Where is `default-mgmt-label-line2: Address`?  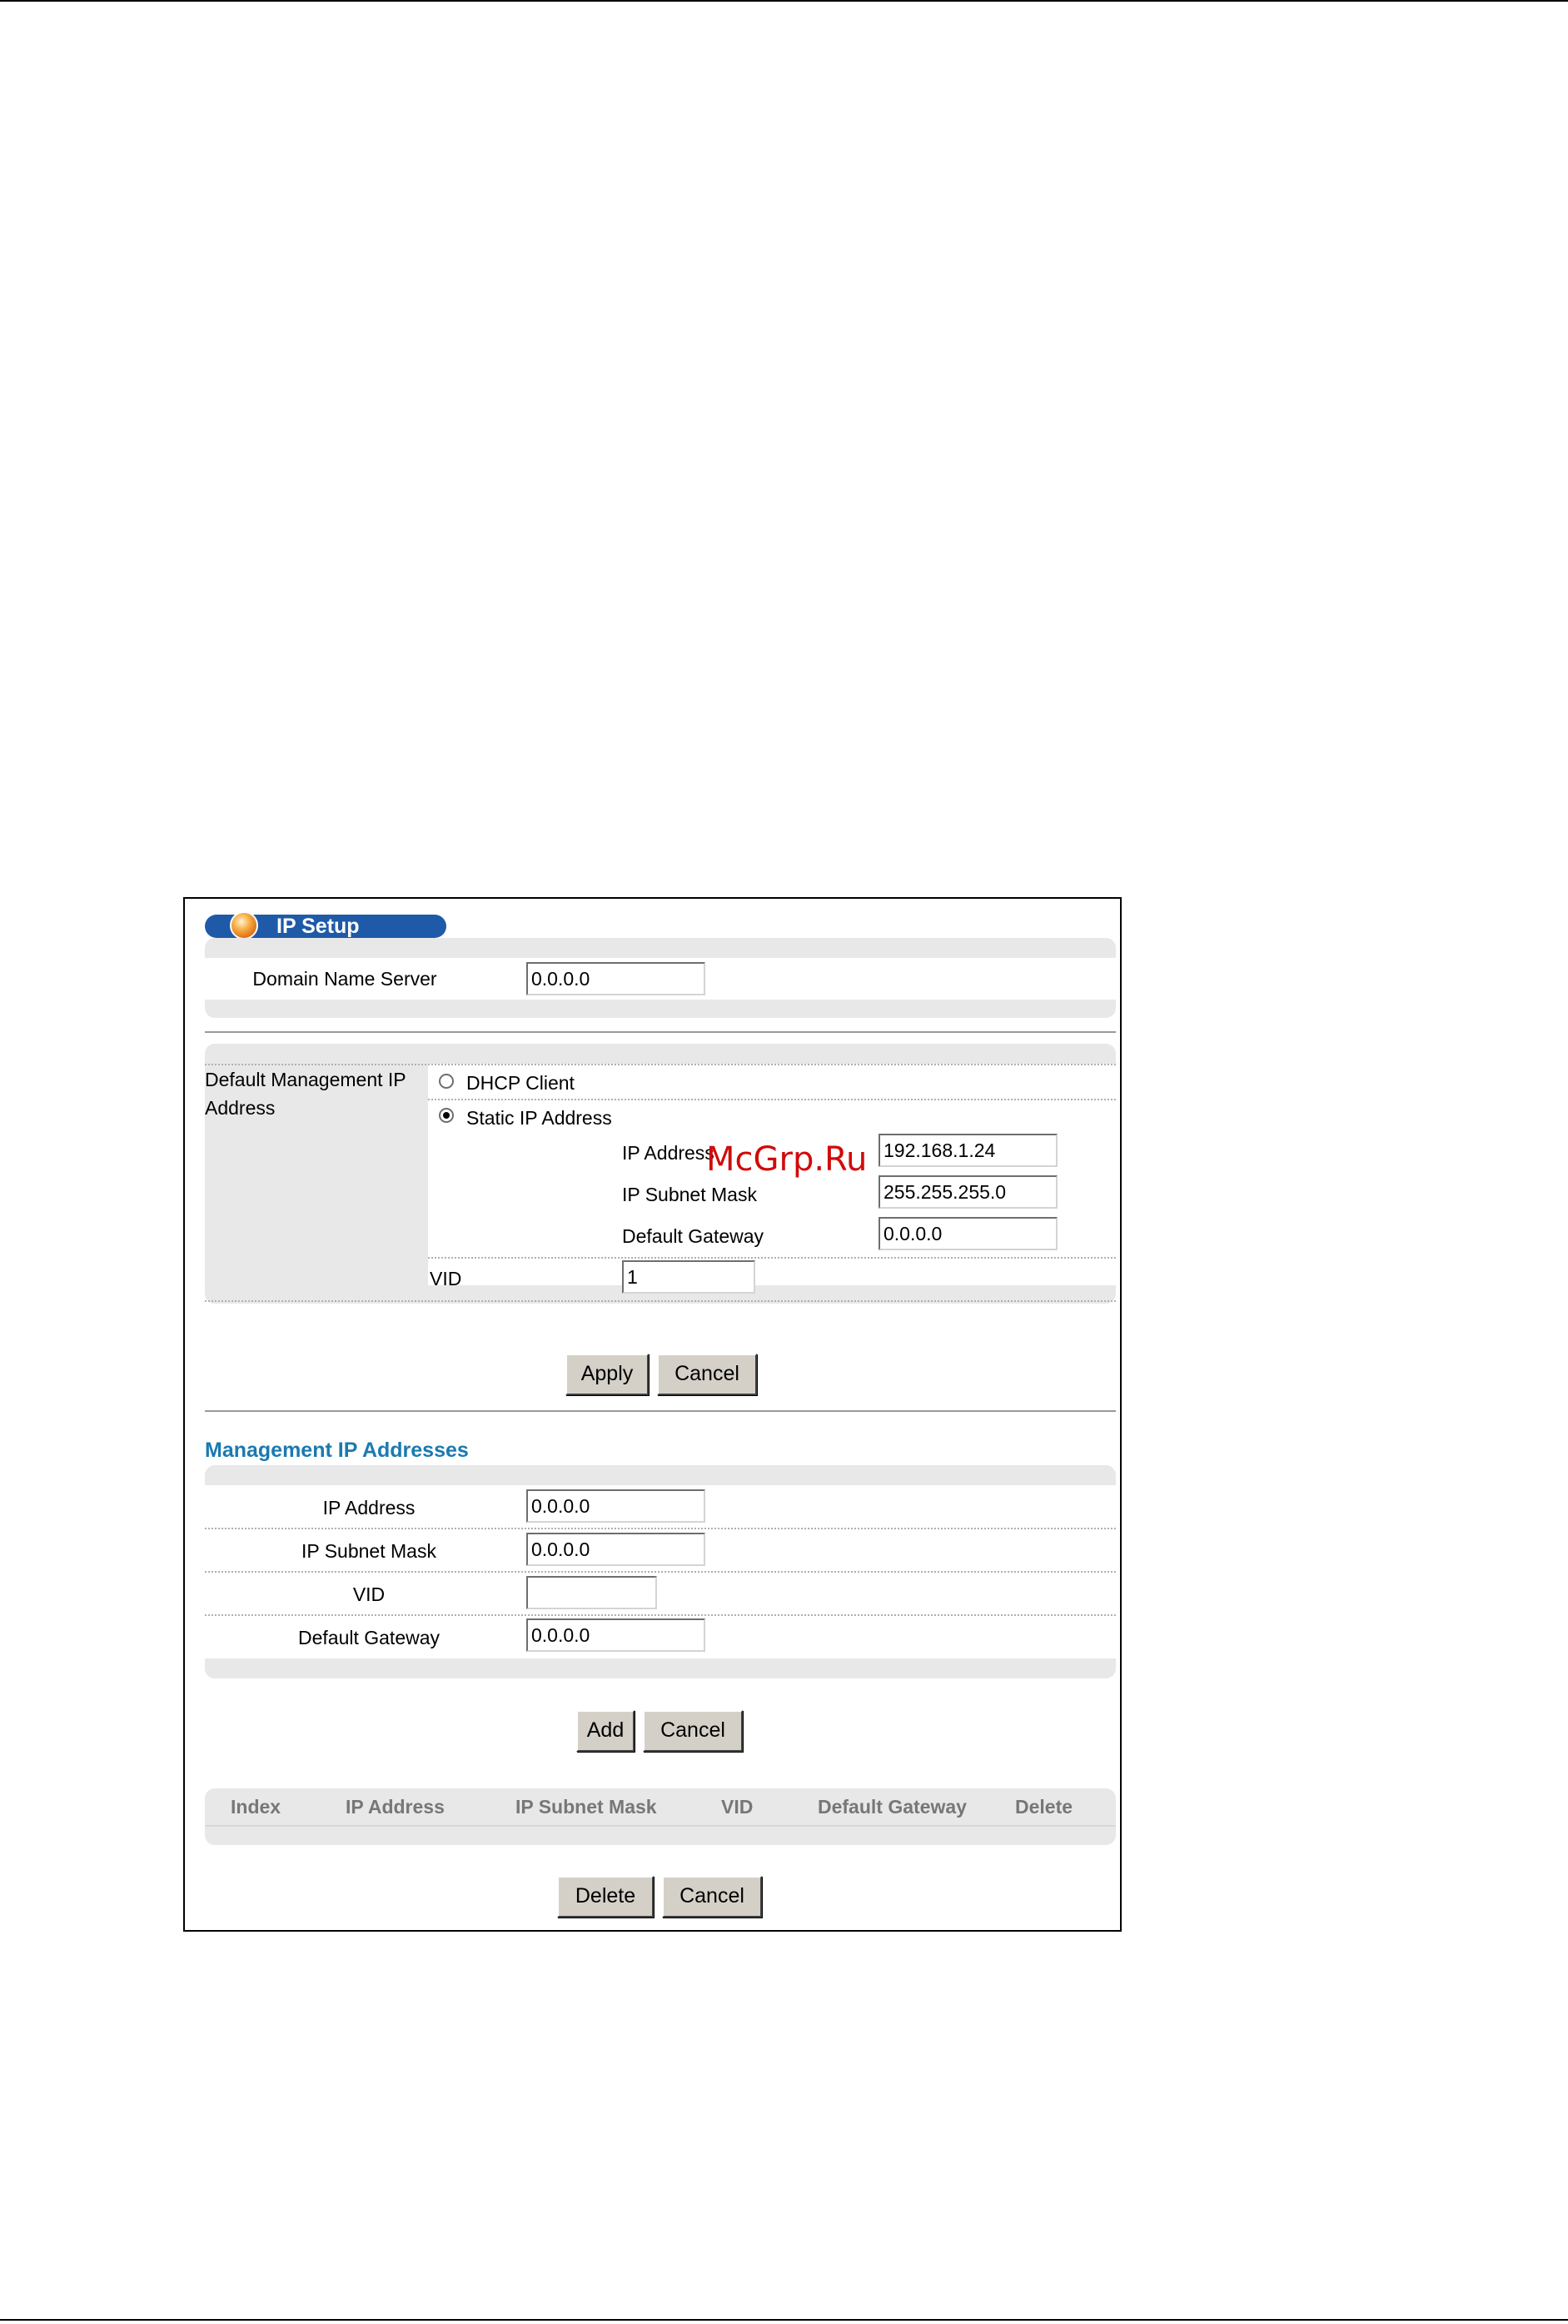 default-mgmt-label-line2: Address is located at coordinates (241, 1108).